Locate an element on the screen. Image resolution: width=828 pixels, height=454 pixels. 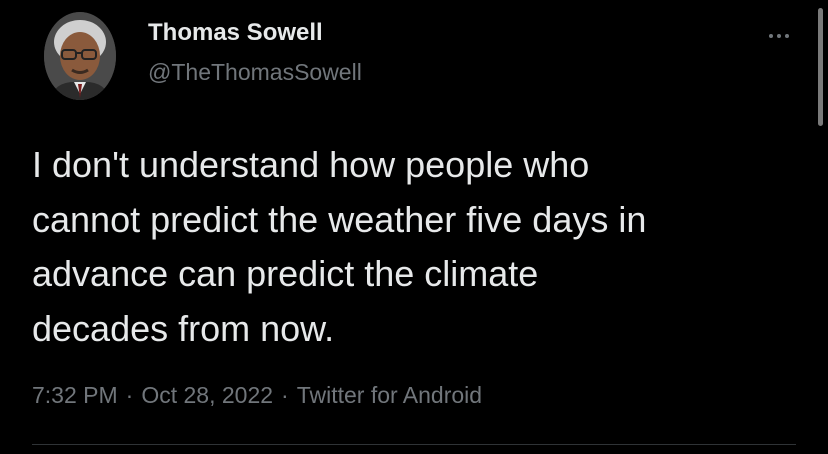
tweet-text-line: decades from now. is located at coordinates (183, 328).